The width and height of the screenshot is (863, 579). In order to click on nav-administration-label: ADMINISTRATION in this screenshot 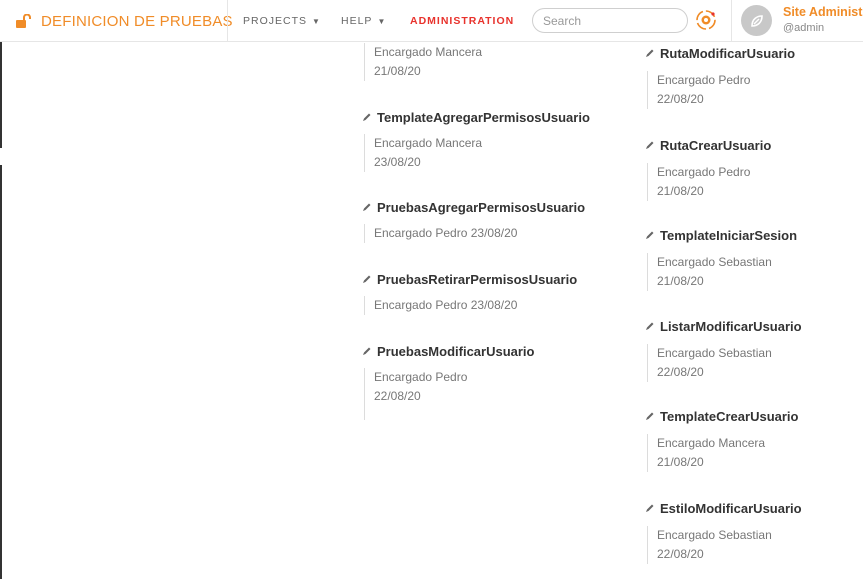, I will do `click(462, 21)`.